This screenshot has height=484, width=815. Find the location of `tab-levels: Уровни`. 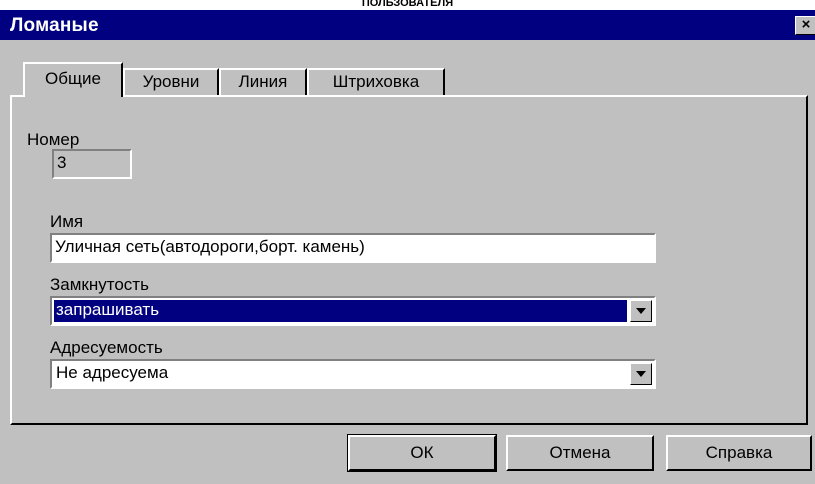

tab-levels: Уровни is located at coordinates (171, 82).